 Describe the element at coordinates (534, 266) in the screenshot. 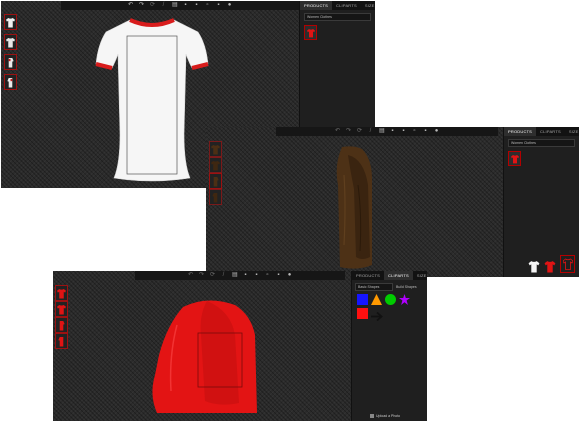

I see `swatch-white-shirt` at that location.